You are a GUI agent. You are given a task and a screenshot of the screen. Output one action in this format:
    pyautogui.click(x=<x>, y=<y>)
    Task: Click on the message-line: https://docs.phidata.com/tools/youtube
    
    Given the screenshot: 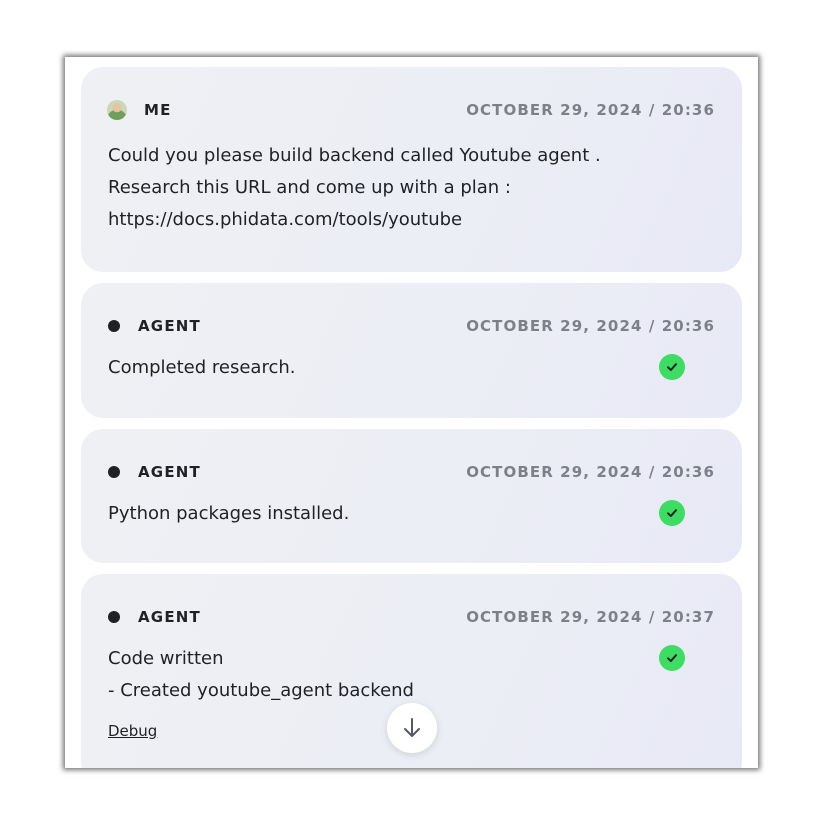 What is the action you would take?
    pyautogui.click(x=285, y=219)
    